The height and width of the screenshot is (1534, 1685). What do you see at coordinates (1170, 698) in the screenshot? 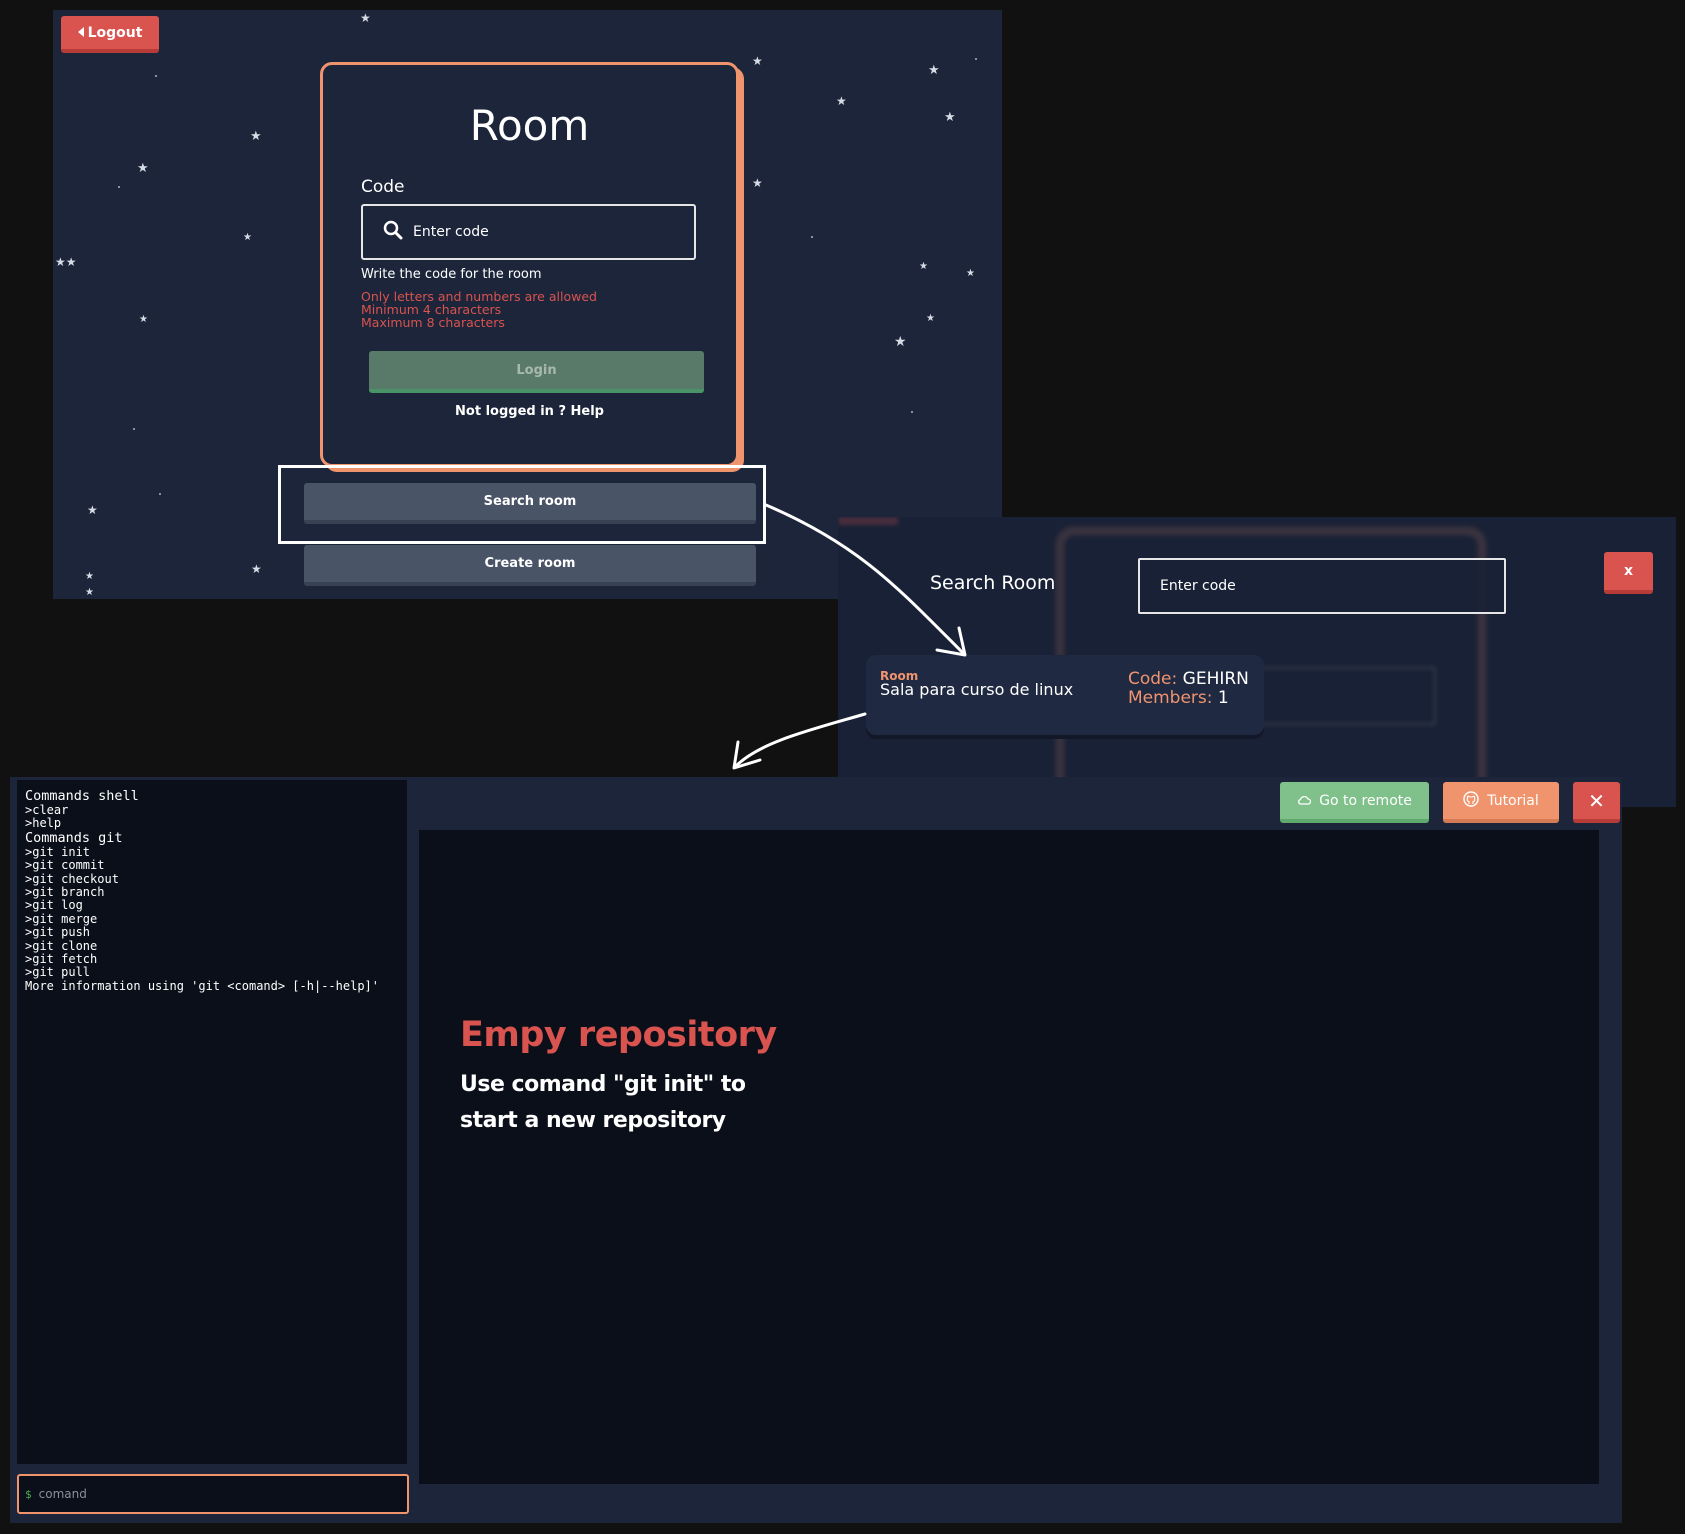
I see `room-members-label: Members:` at bounding box center [1170, 698].